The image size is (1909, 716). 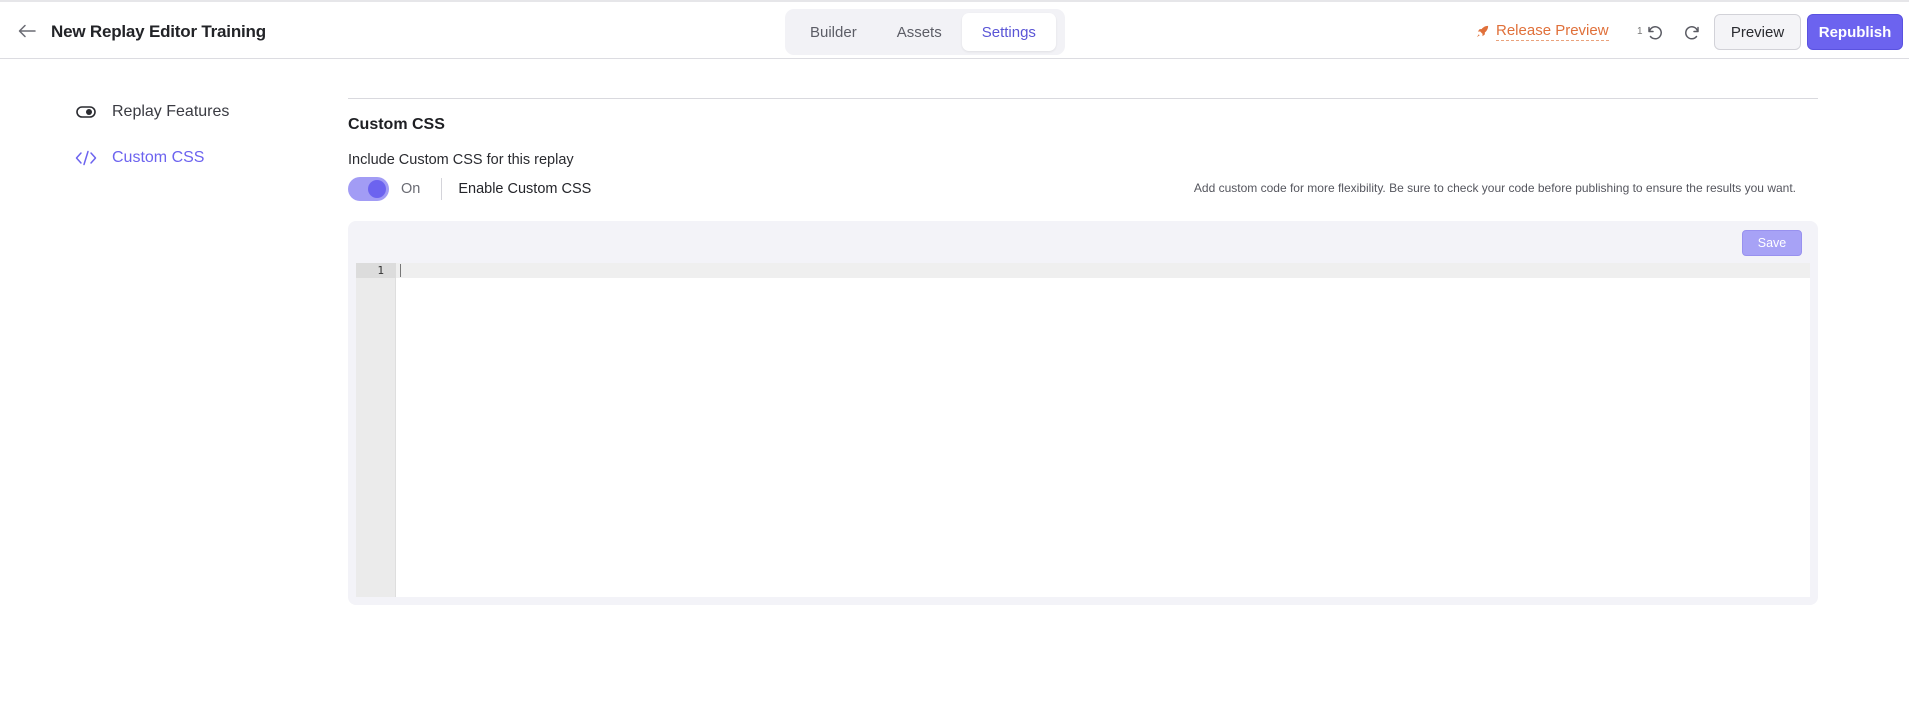 What do you see at coordinates (158, 157) in the screenshot?
I see `sidebar-item-label: Custom CSS` at bounding box center [158, 157].